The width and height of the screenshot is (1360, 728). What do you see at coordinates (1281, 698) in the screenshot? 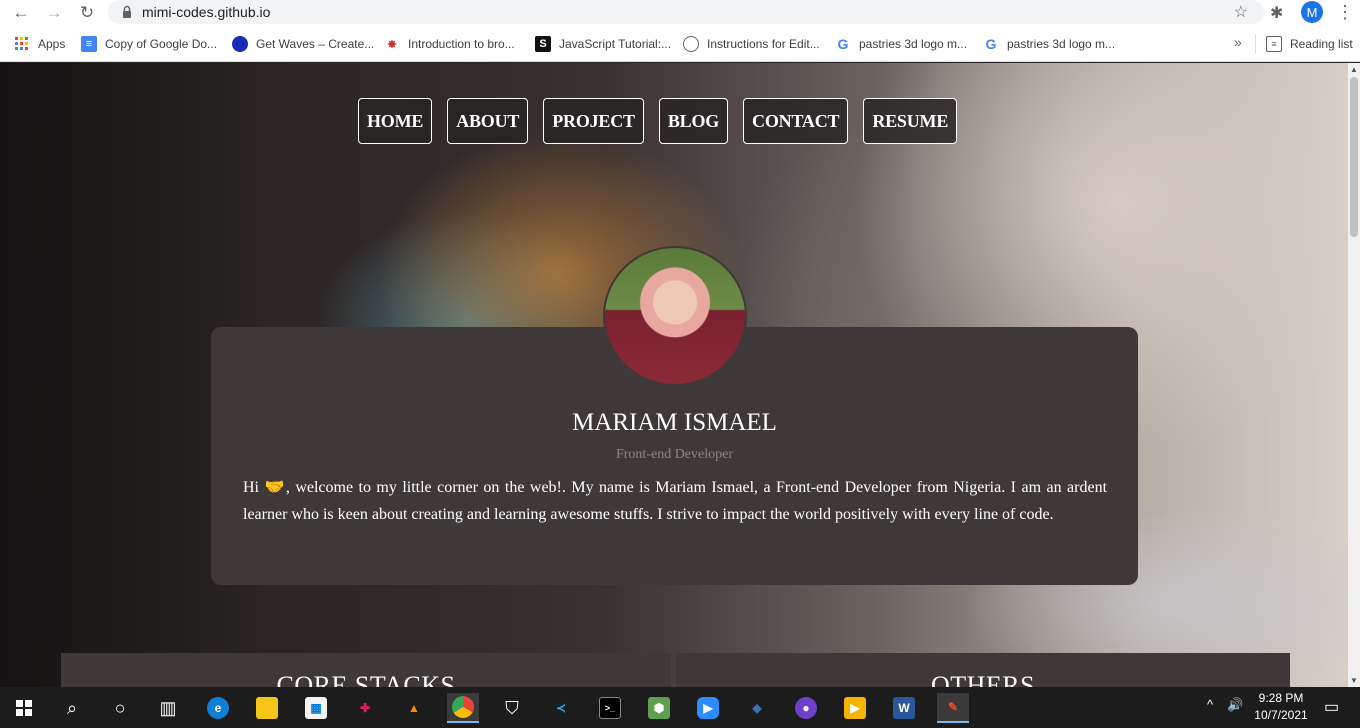
I see `clock-time: 9:28 PM` at bounding box center [1281, 698].